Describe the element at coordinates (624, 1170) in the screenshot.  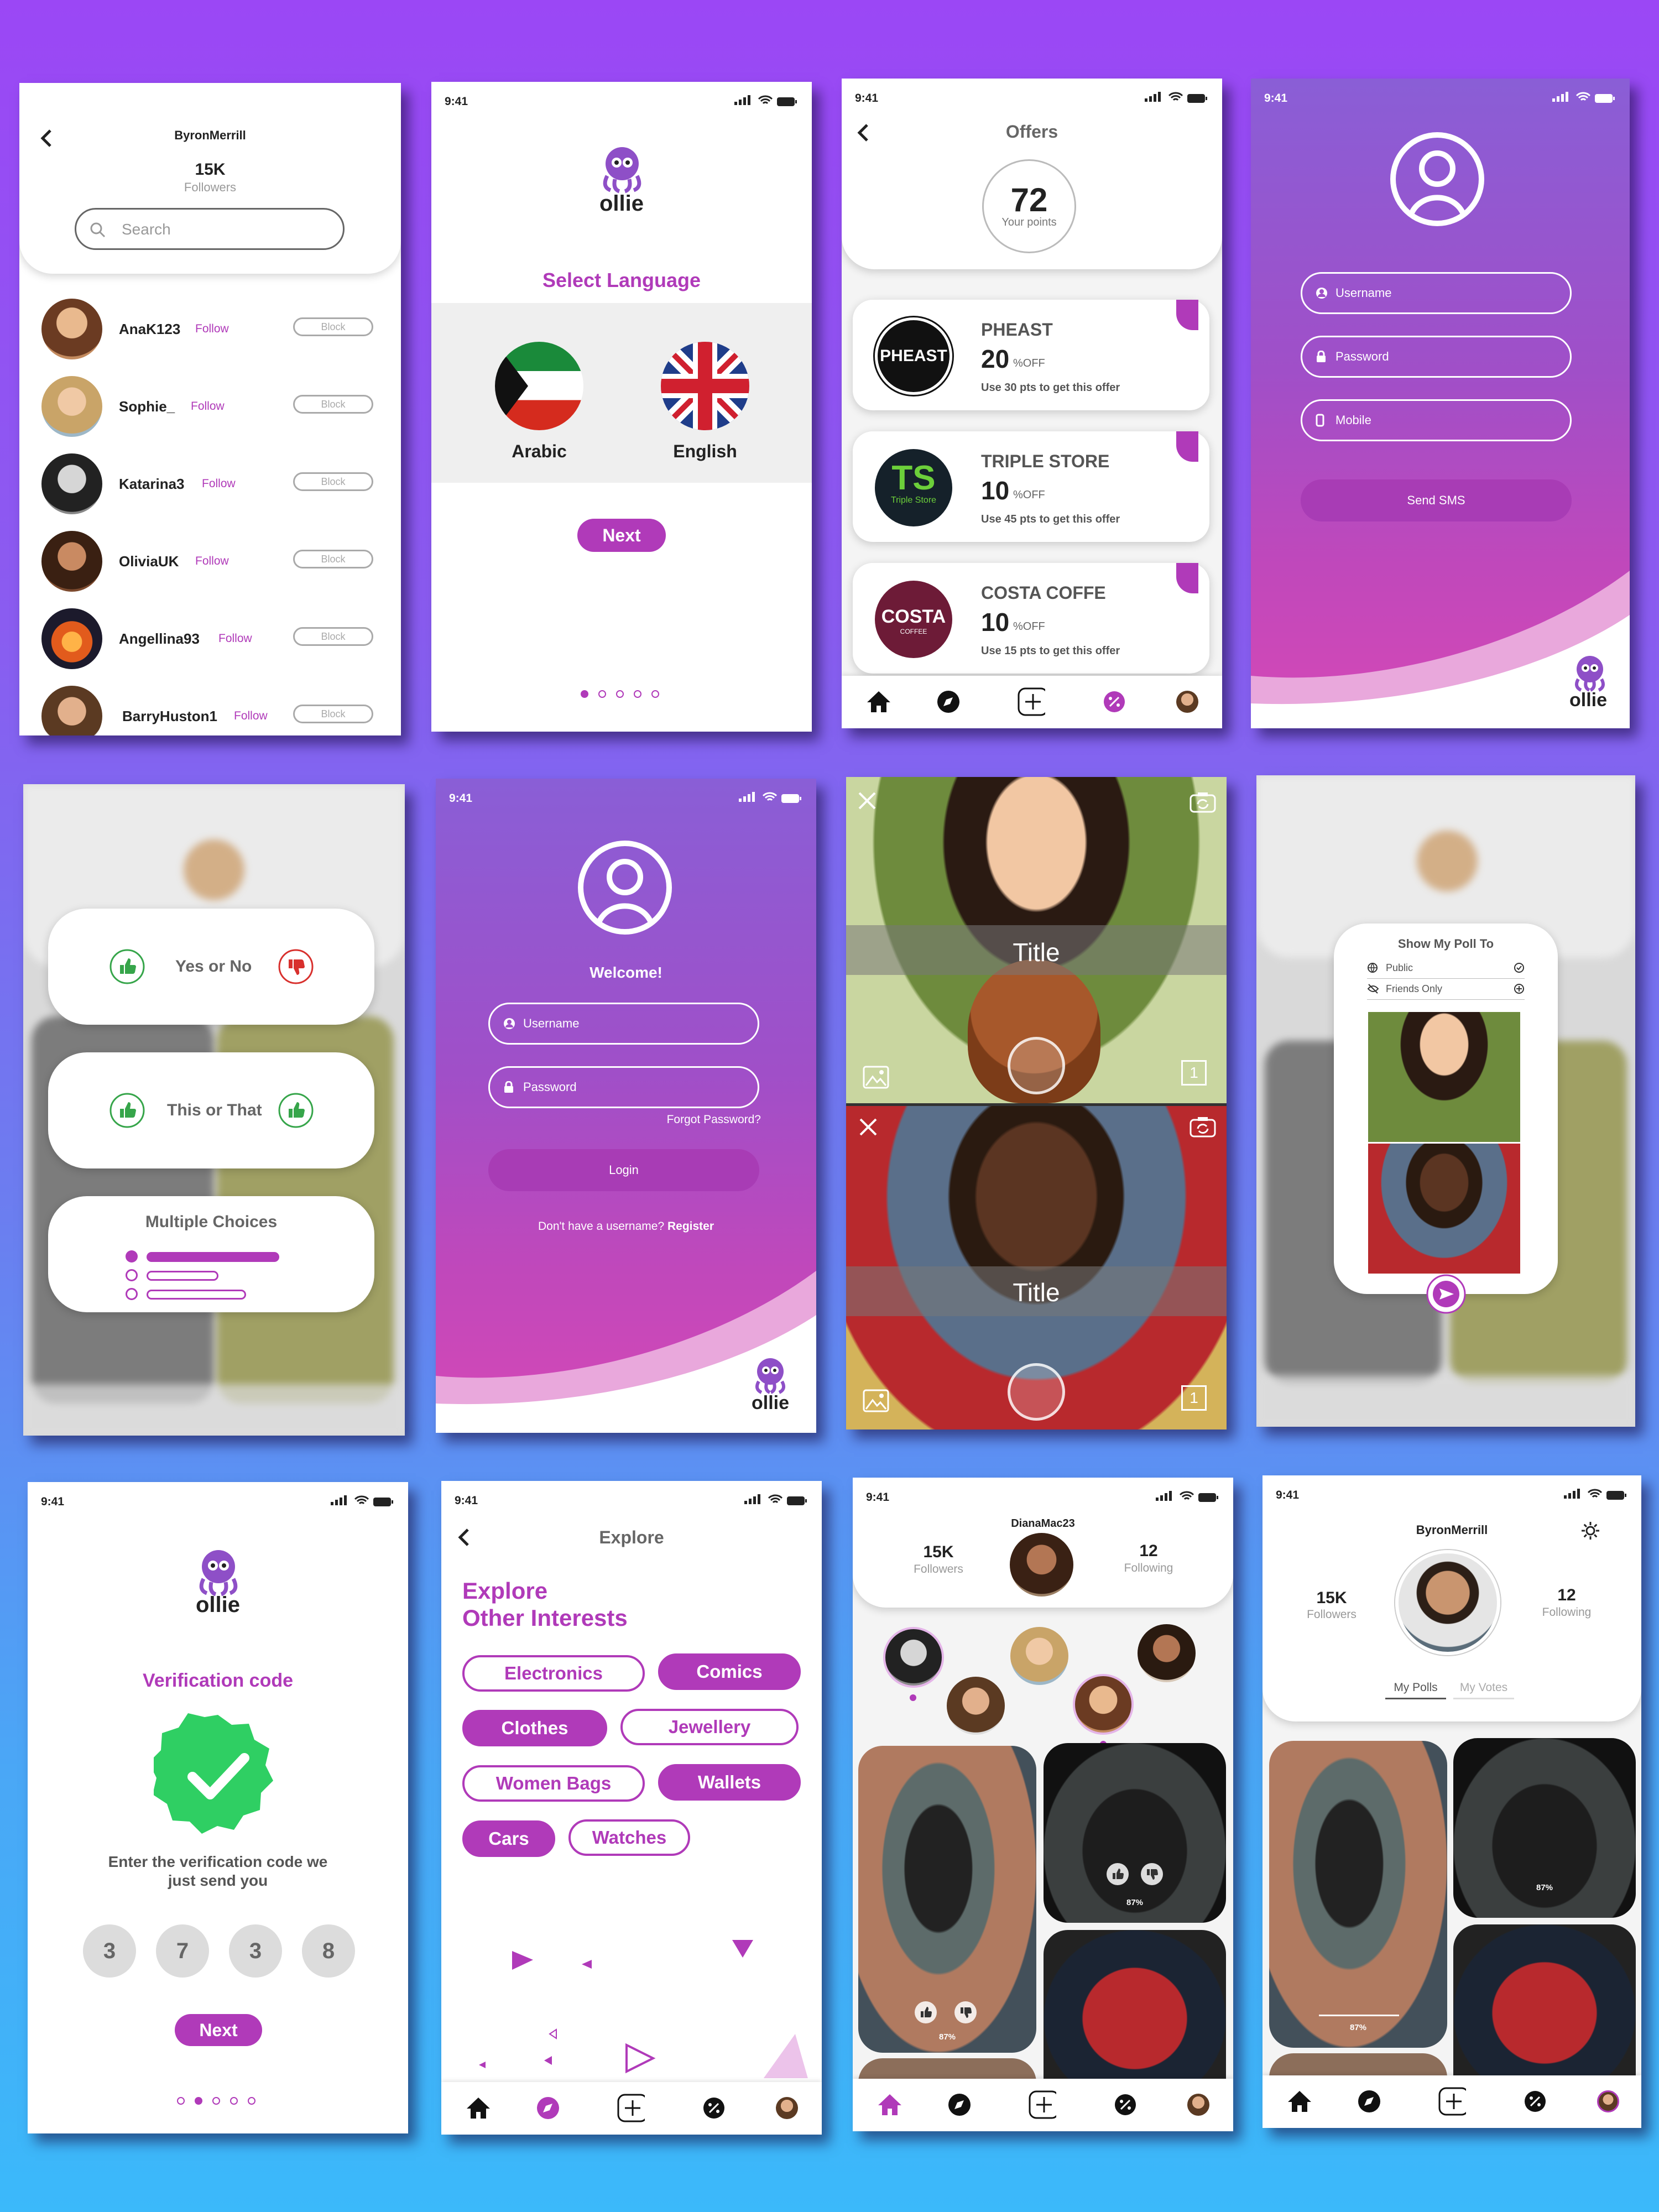
I see `login-button: Login` at that location.